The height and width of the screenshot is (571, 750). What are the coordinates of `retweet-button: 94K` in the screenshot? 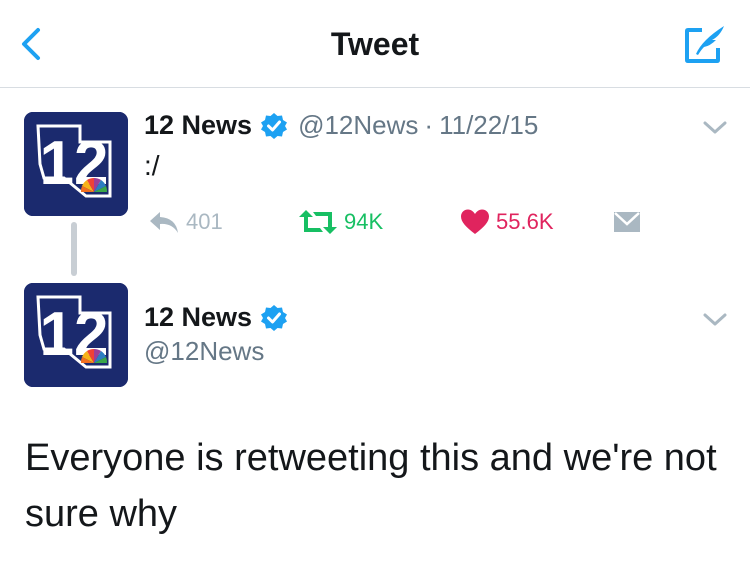 It's located at (340, 222).